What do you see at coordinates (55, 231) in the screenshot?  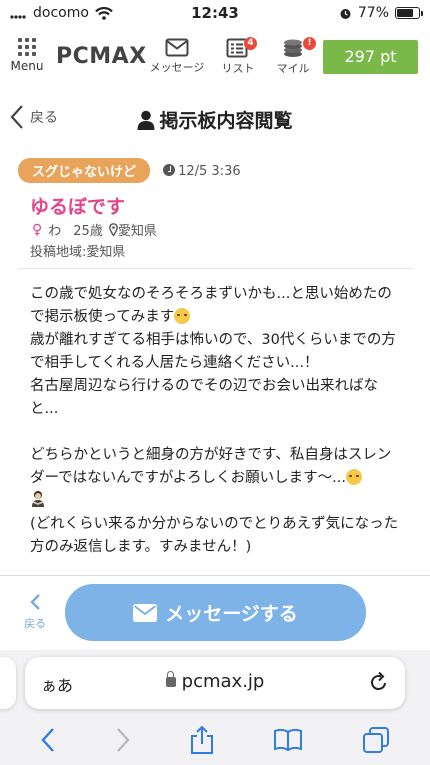 I see `nickname-suffix: わ` at bounding box center [55, 231].